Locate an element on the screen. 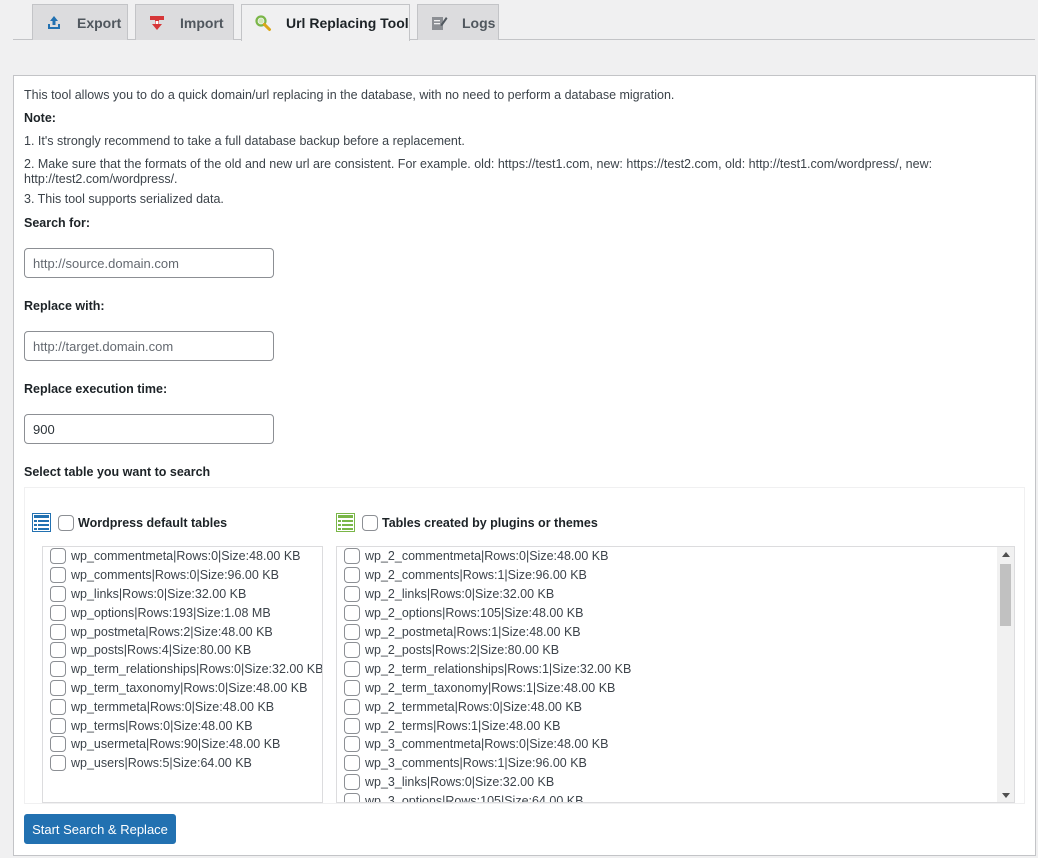 The width and height of the screenshot is (1038, 858). edit-note-icon is located at coordinates (439, 23).